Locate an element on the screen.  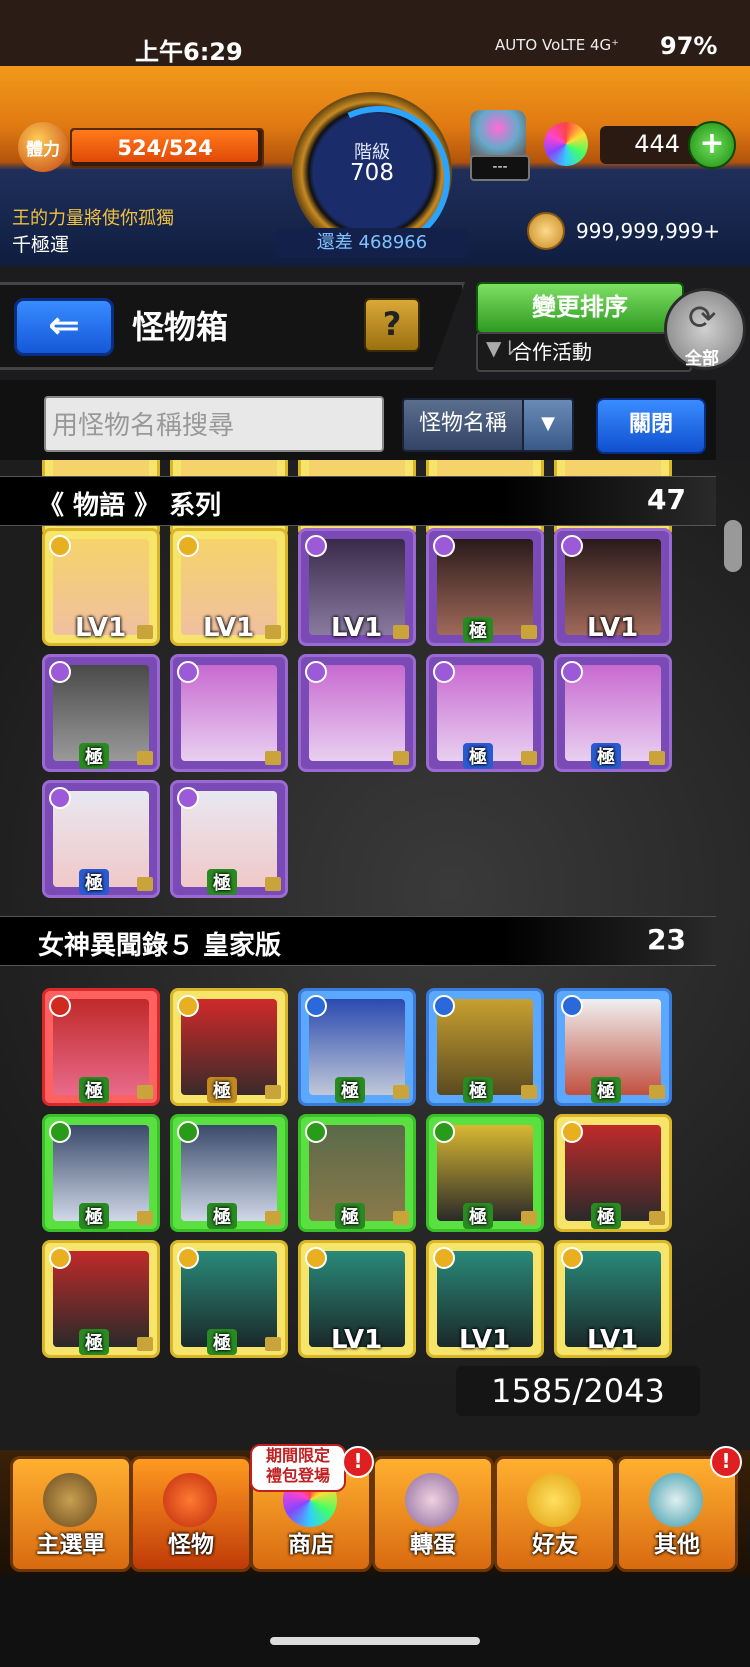
section-header: 《 物語 》 系列 47 is located at coordinates (358, 501).